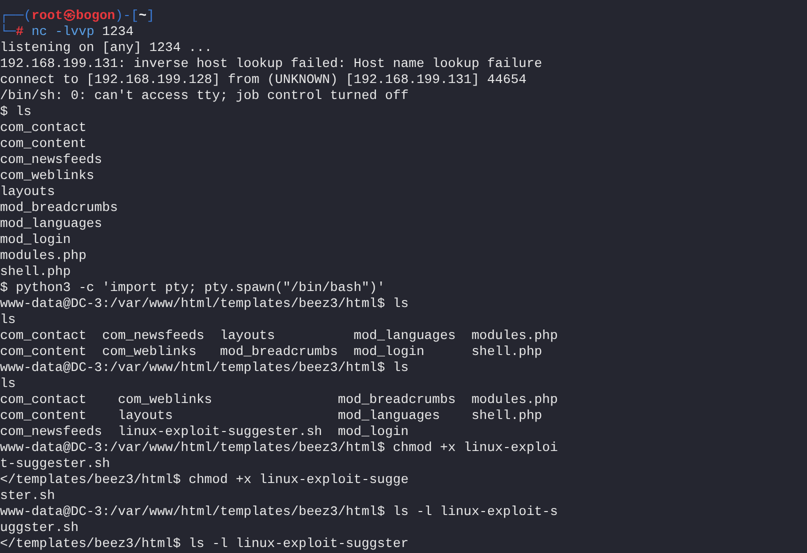  I want to click on terminal-output-line: com_content com_weblinks mod_breadcrumbs mod_login shell.php, so click(271, 352).